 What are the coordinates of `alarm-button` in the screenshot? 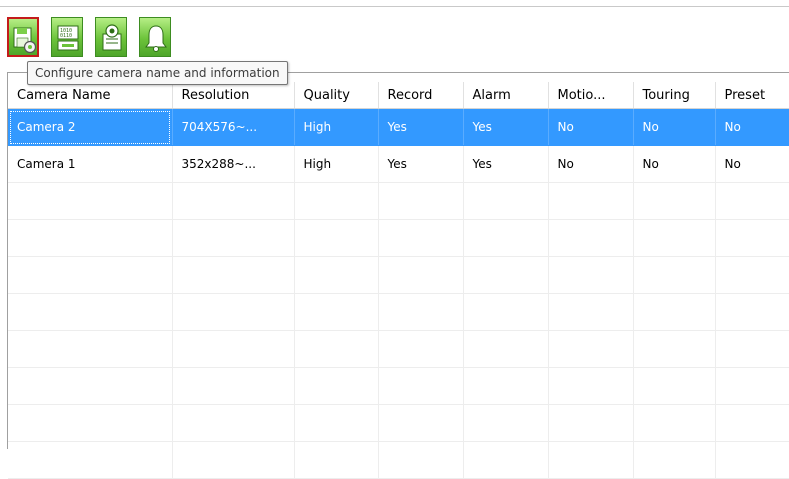 It's located at (155, 37).